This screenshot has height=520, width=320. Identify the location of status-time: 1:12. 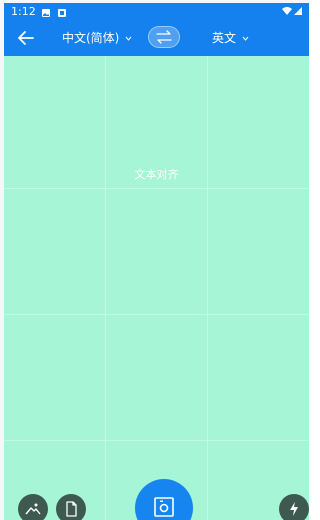
(23, 11).